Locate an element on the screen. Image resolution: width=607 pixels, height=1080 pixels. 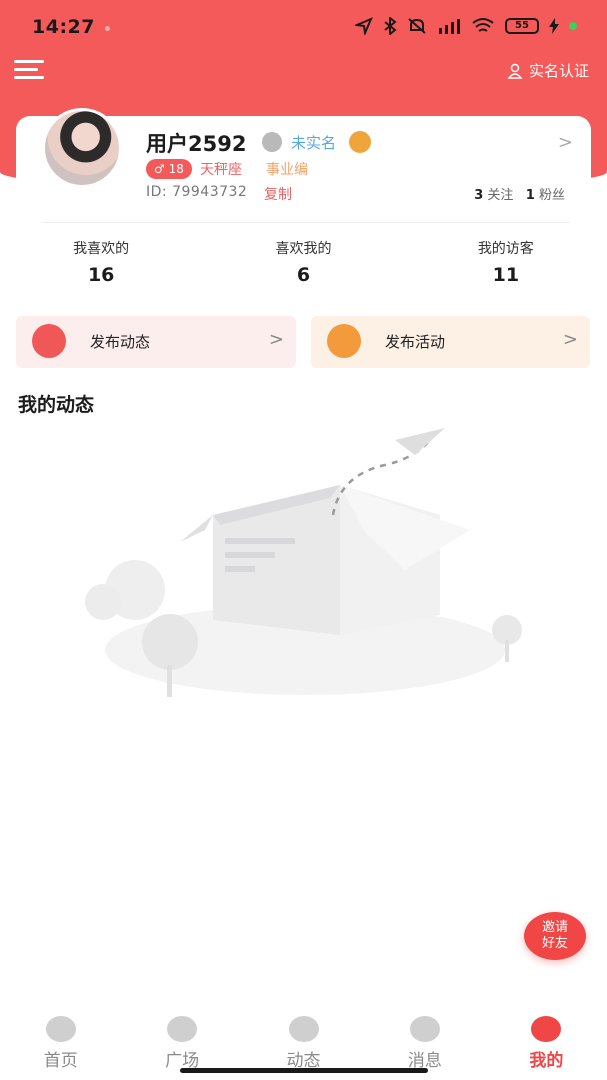
mic-indicator-dot is located at coordinates (573, 26).